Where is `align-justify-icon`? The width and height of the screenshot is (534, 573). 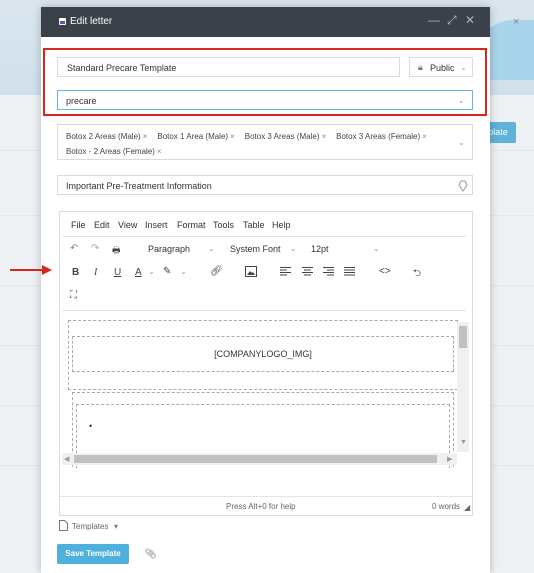
align-justify-icon is located at coordinates (349, 271).